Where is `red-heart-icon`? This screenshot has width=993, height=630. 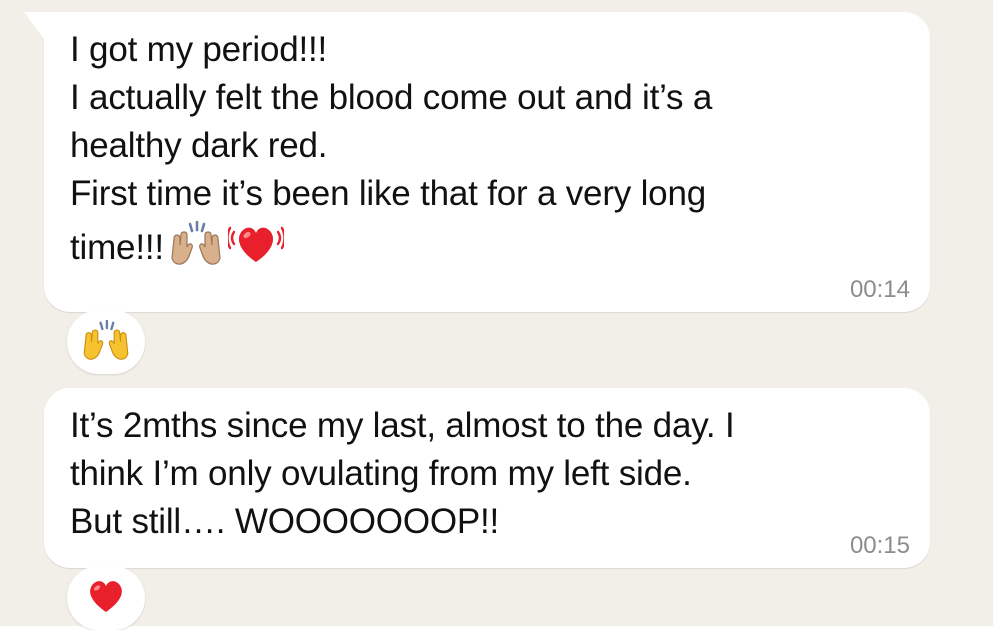 red-heart-icon is located at coordinates (106, 598).